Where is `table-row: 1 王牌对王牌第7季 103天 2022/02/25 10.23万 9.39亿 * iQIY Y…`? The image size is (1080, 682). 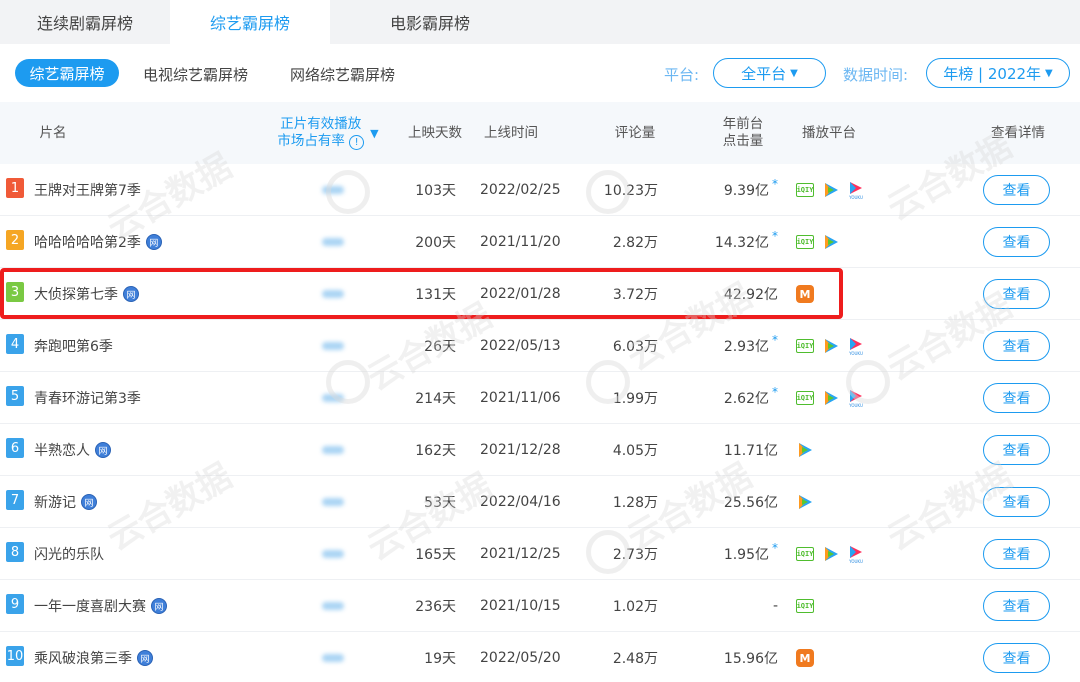 table-row: 1 王牌对王牌第7季 103天 2022/02/25 10.23万 9.39亿 * iQIY Y… is located at coordinates (540, 190).